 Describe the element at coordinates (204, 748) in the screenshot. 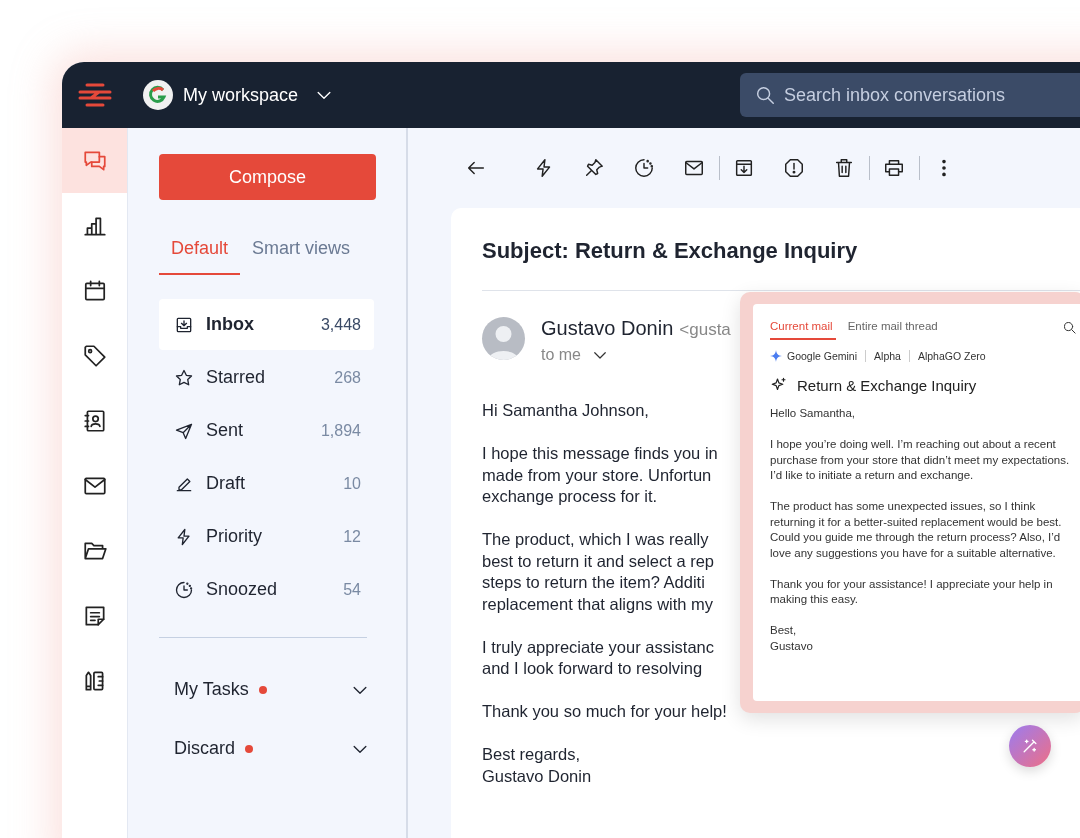

I see `section-label: Discard` at that location.